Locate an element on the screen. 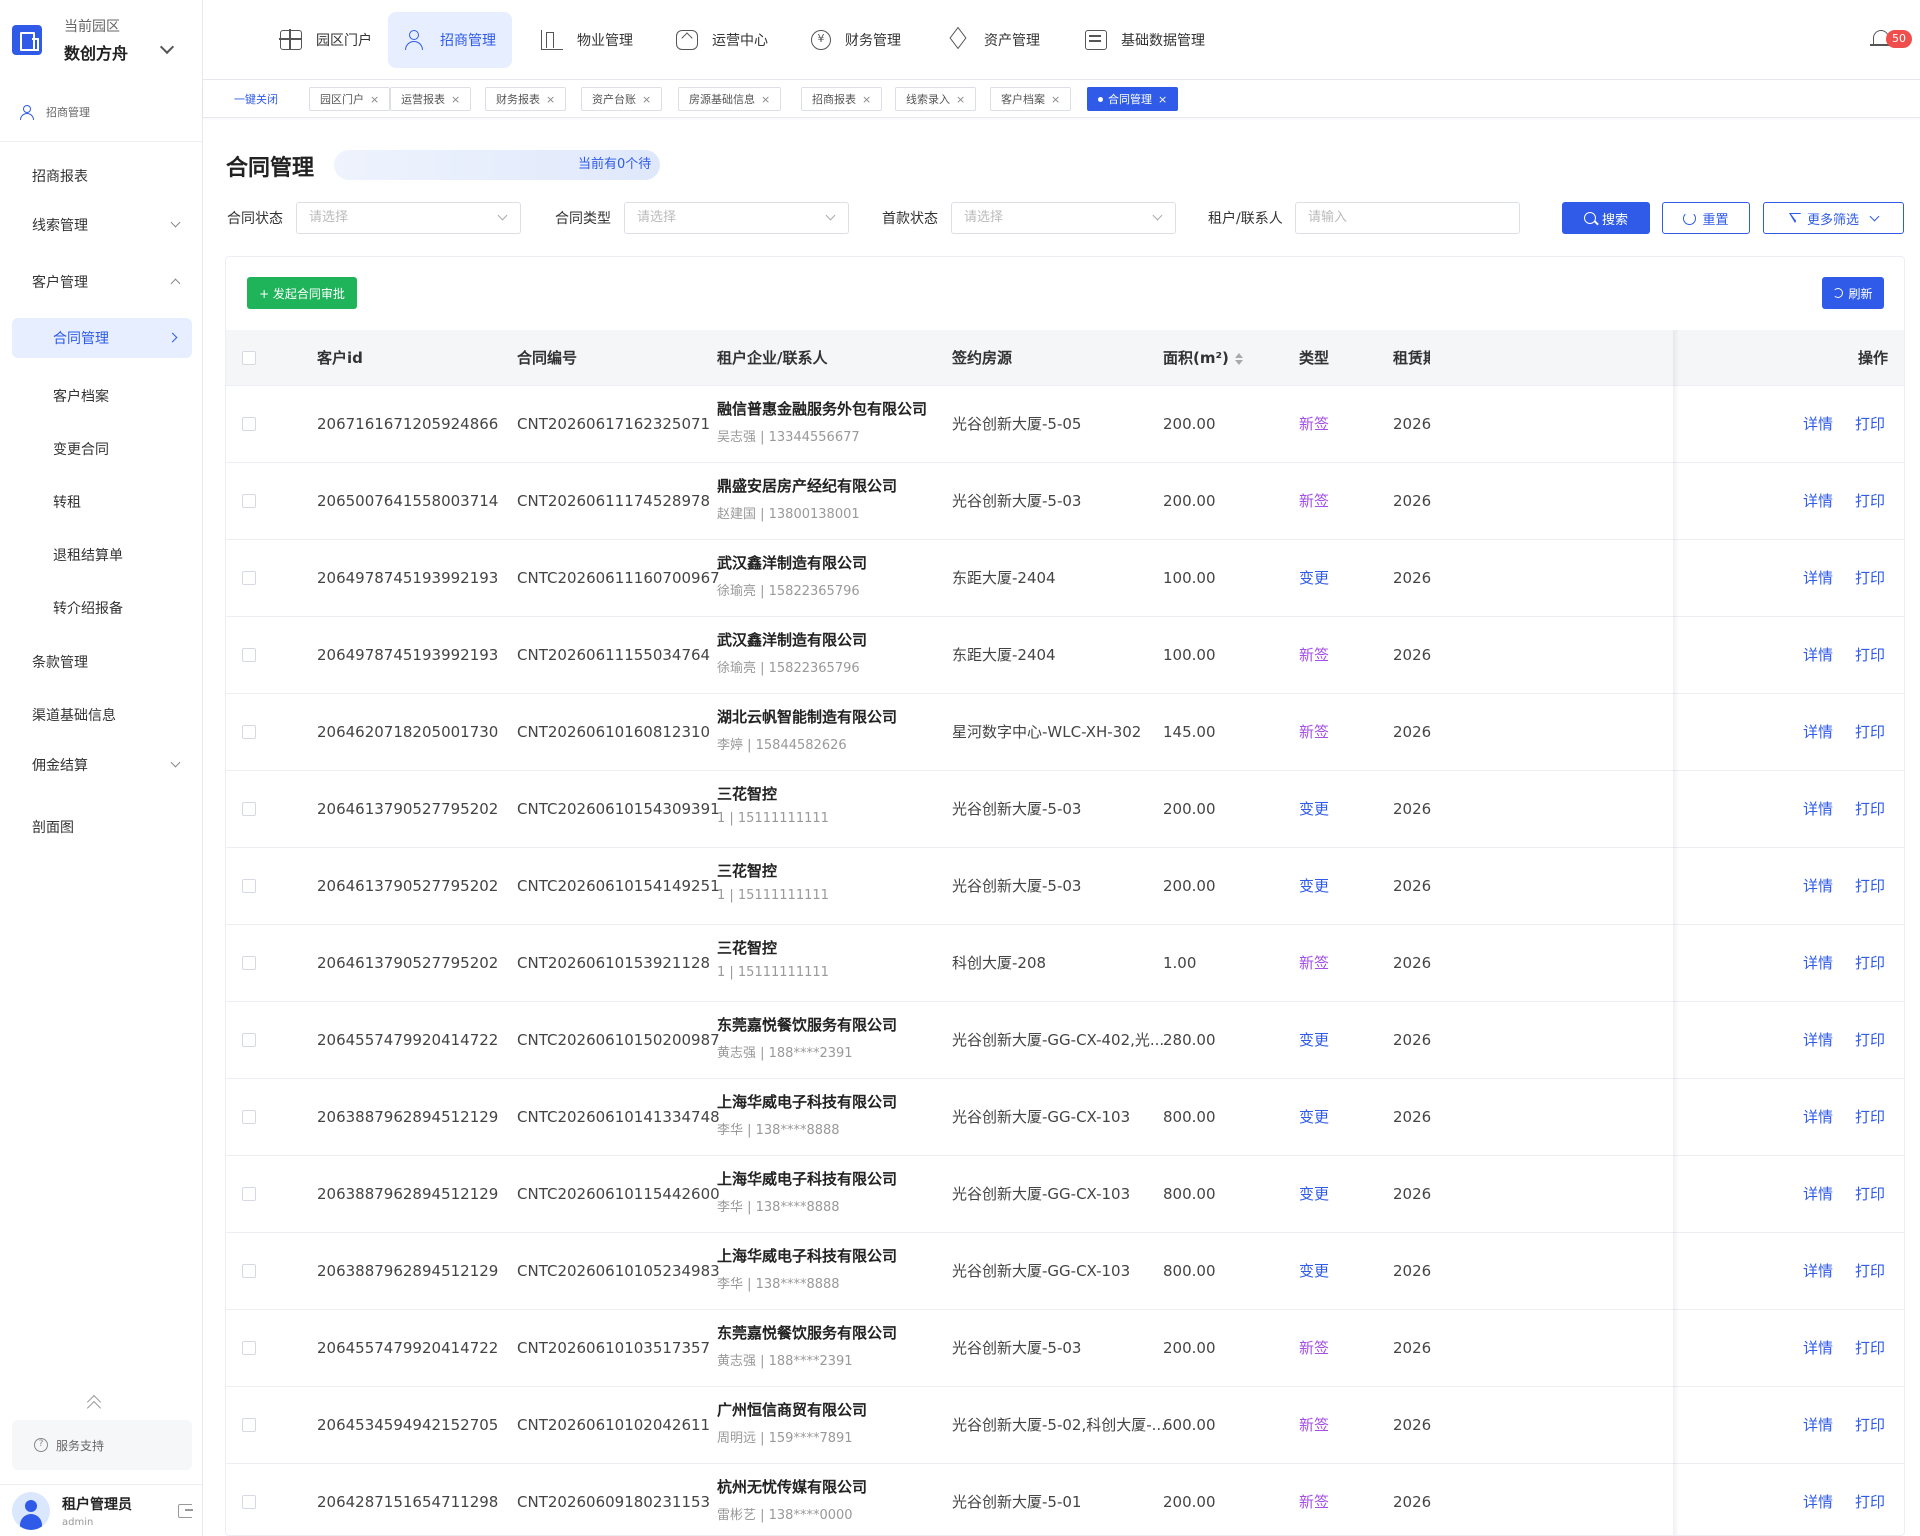 This screenshot has height=1536, width=1920. tab-1: 运营报表 × is located at coordinates (431, 99).